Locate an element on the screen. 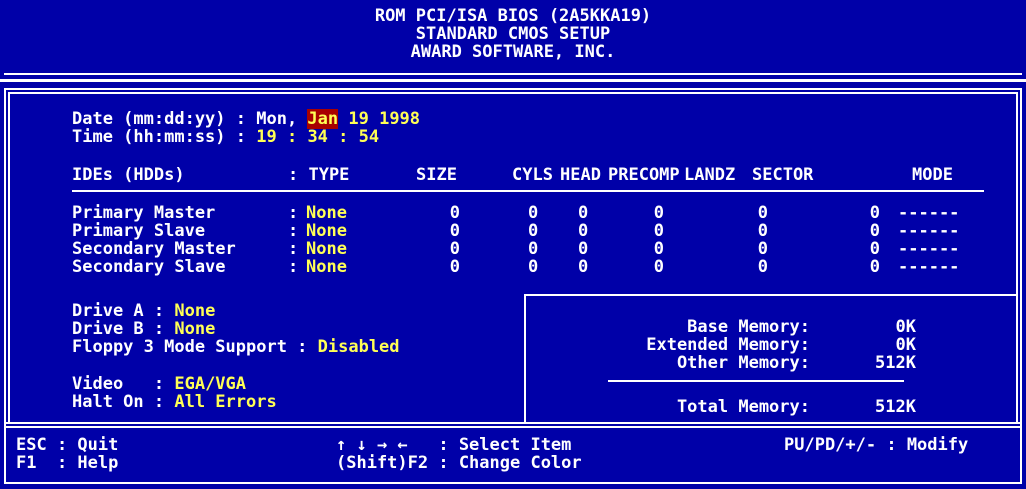 The height and width of the screenshot is (489, 1026). drive-a-label: Drive A : is located at coordinates (123, 311).